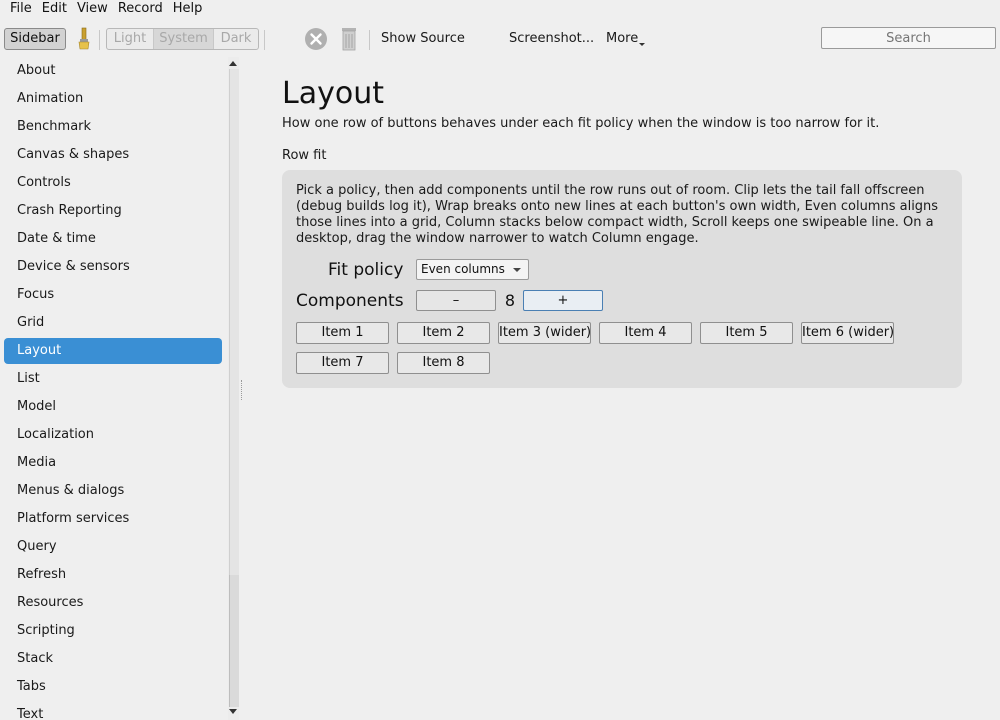 The height and width of the screenshot is (720, 1000). I want to click on item-button-6: Item 6 (wider), so click(847, 333).